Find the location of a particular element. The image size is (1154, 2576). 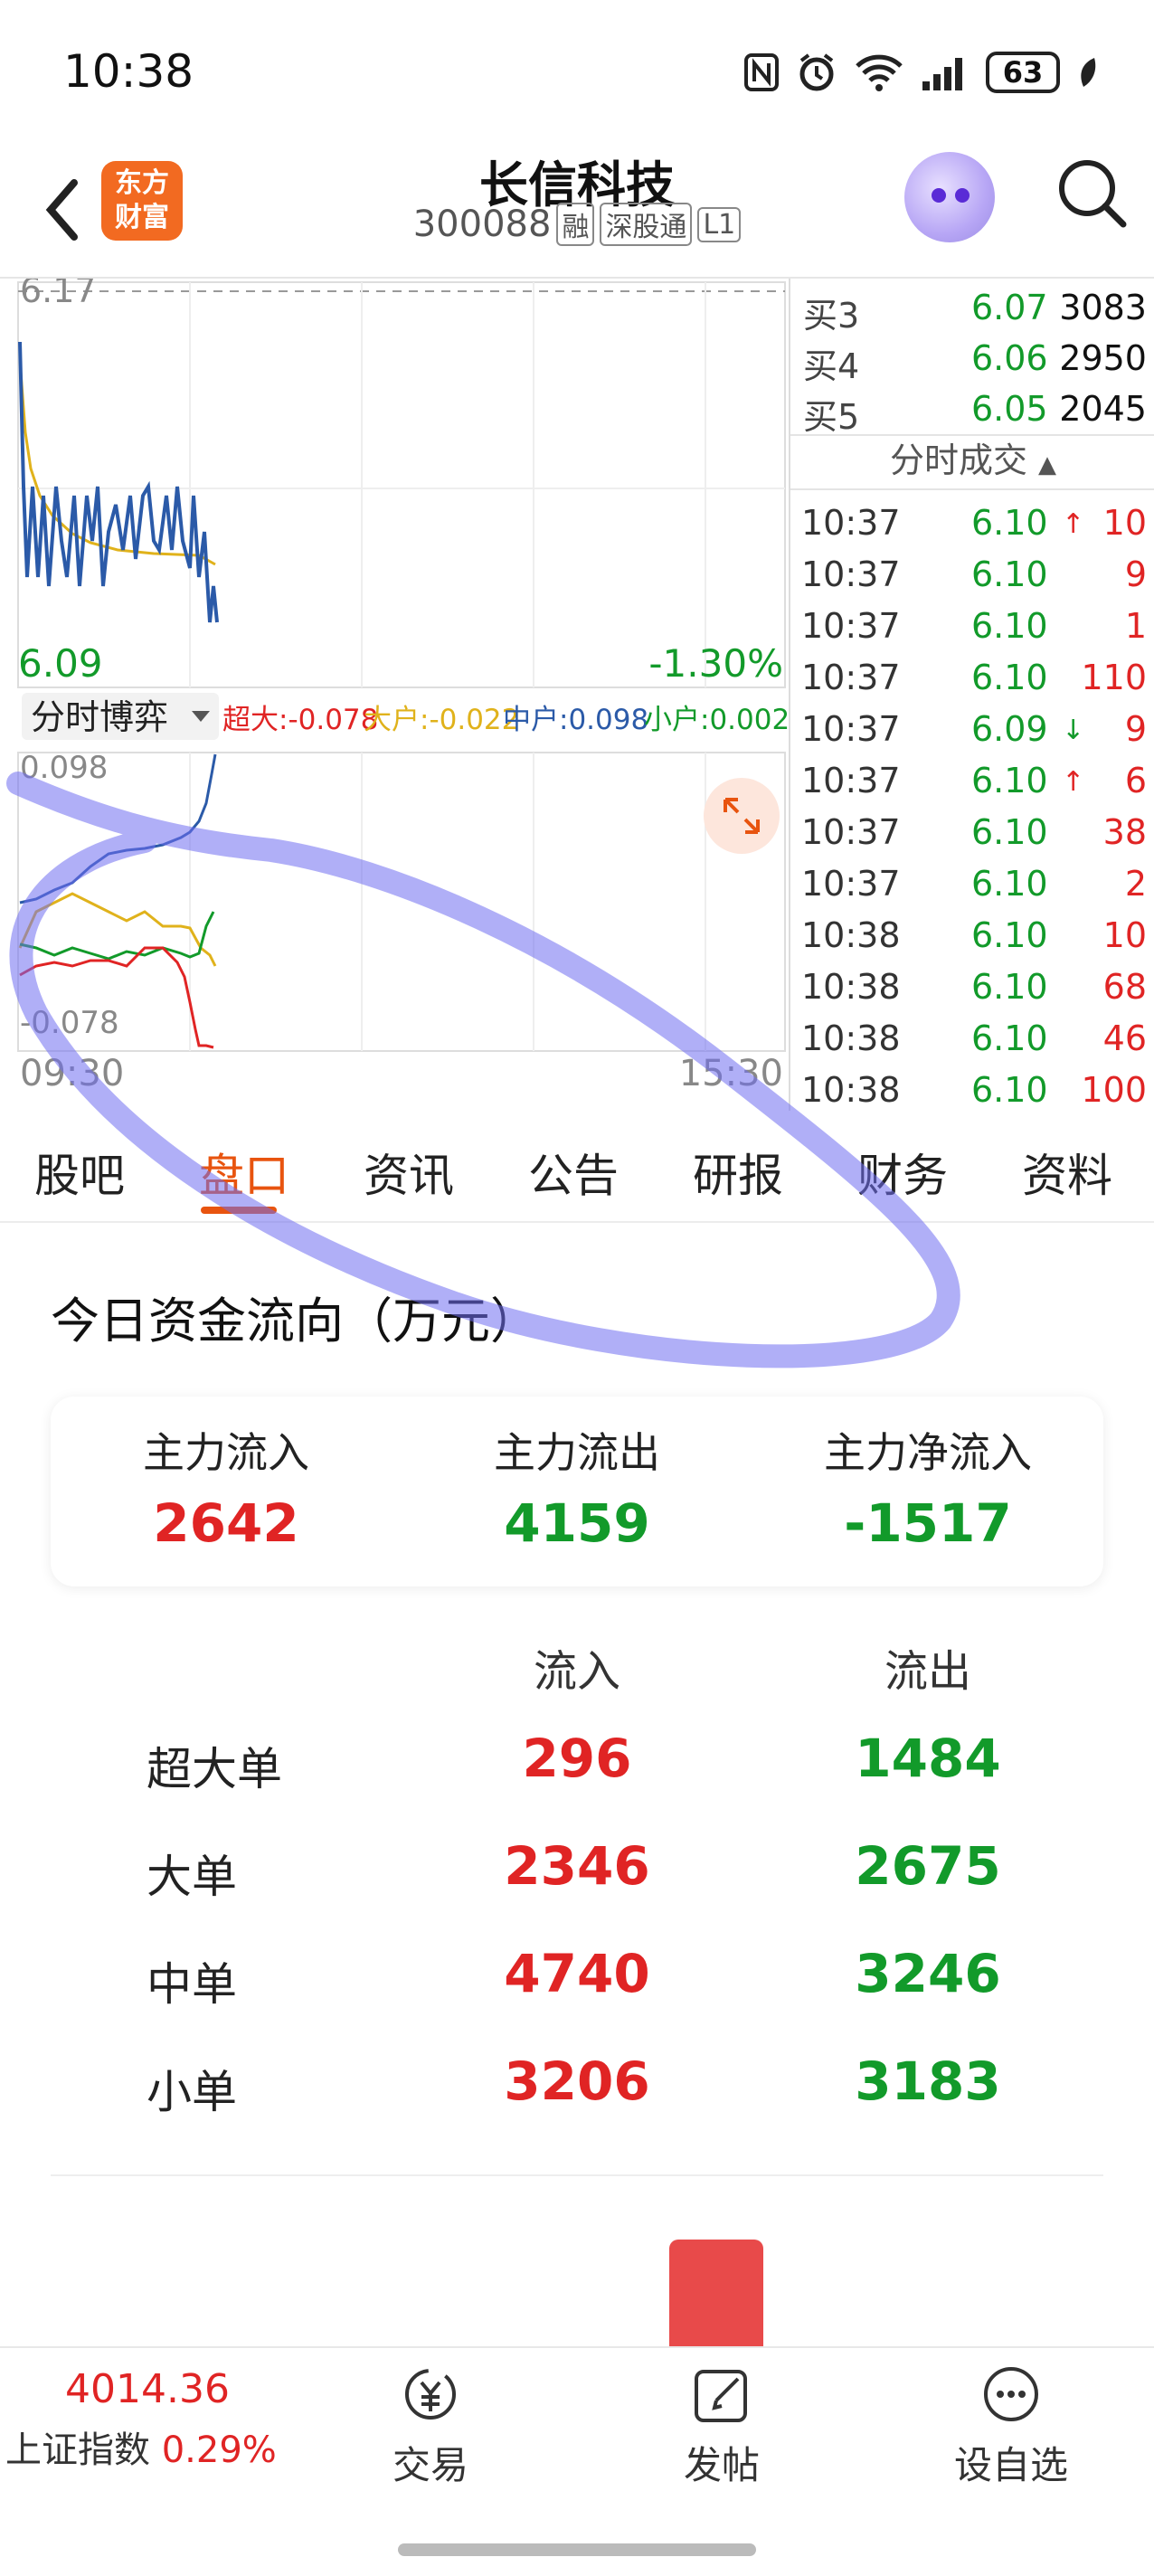

main-outflow: 主力流出 4159 is located at coordinates (577, 1487).